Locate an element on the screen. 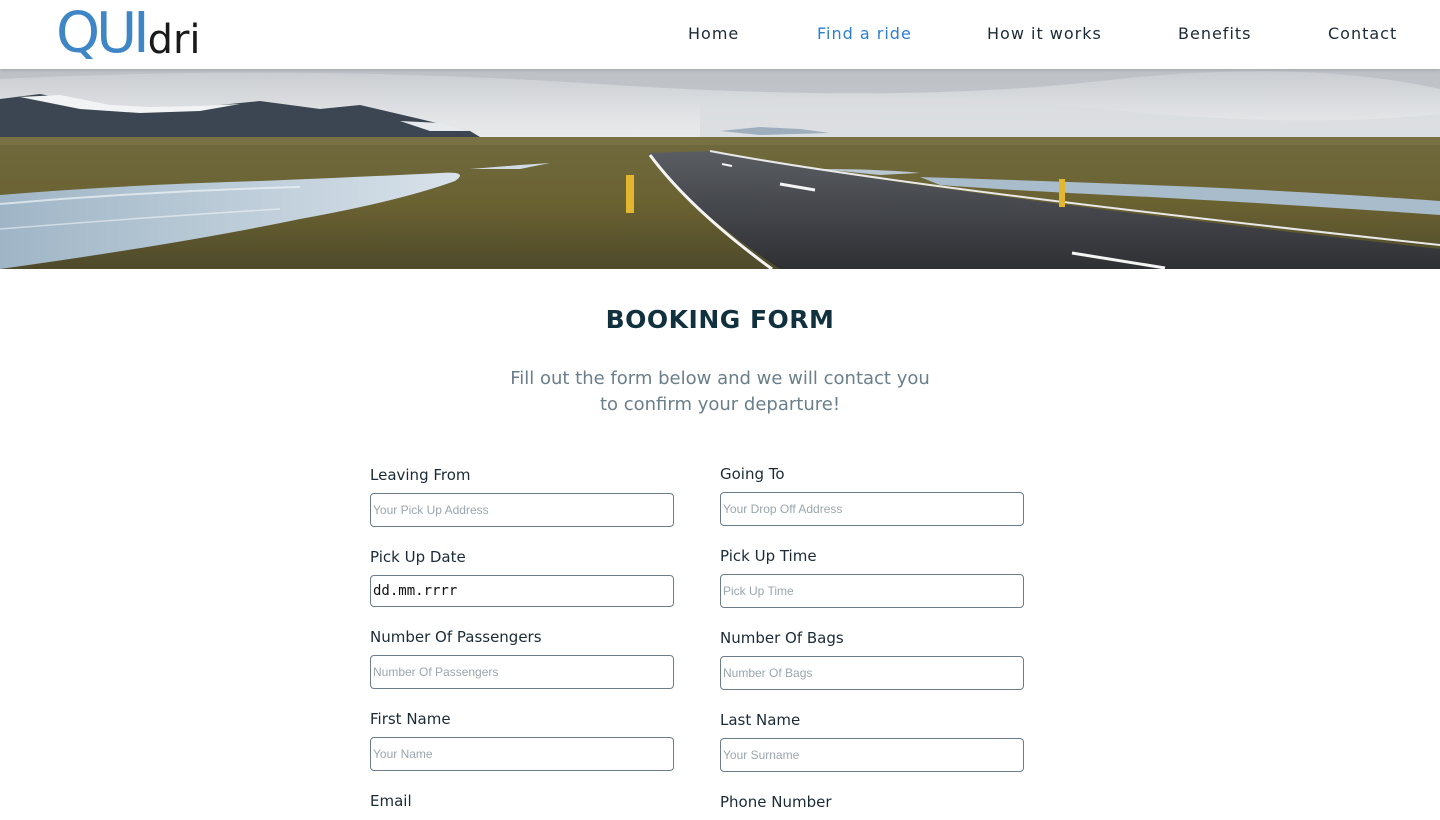 This screenshot has width=1440, height=820. phone-group: Phone Number is located at coordinates (872, 806).